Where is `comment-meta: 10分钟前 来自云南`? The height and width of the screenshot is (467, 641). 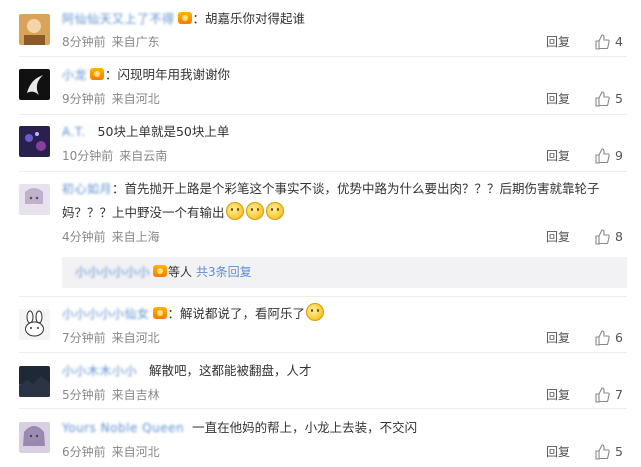 comment-meta: 10分钟前 来自云南 is located at coordinates (114, 156).